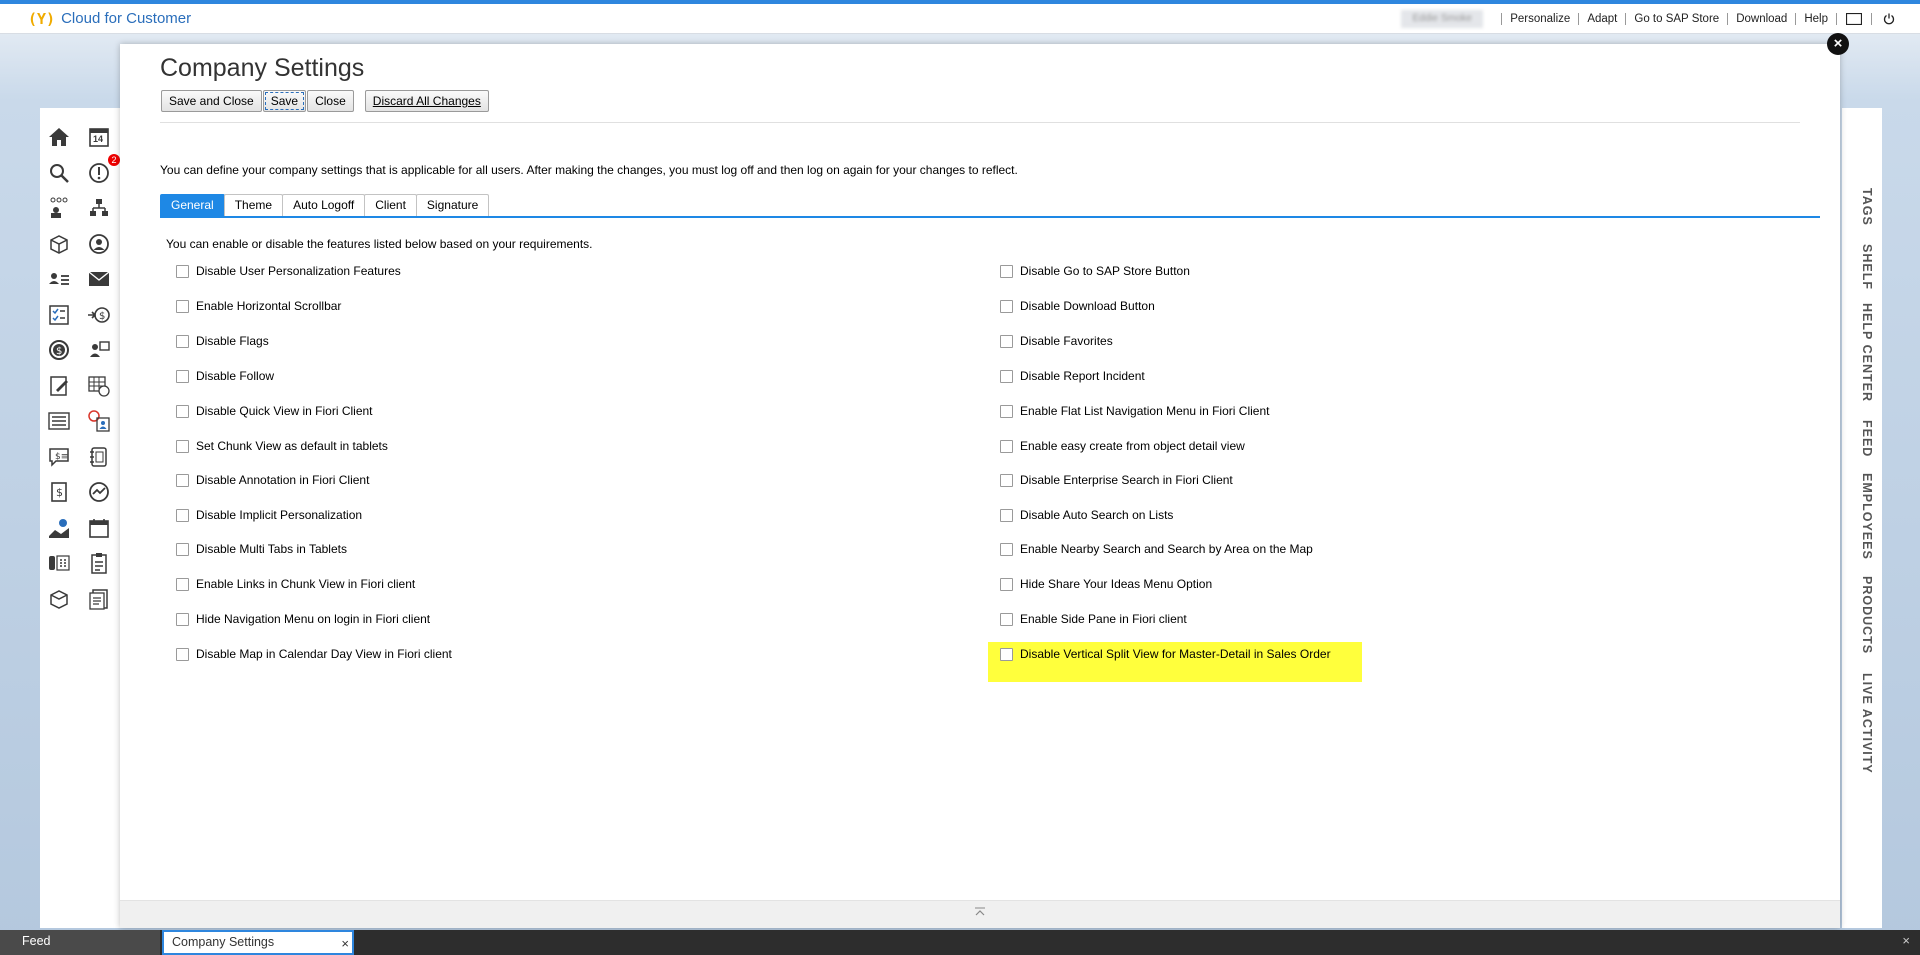 This screenshot has height=955, width=1920. Describe the element at coordinates (99, 315) in the screenshot. I see `transfer-money-icon: $` at that location.